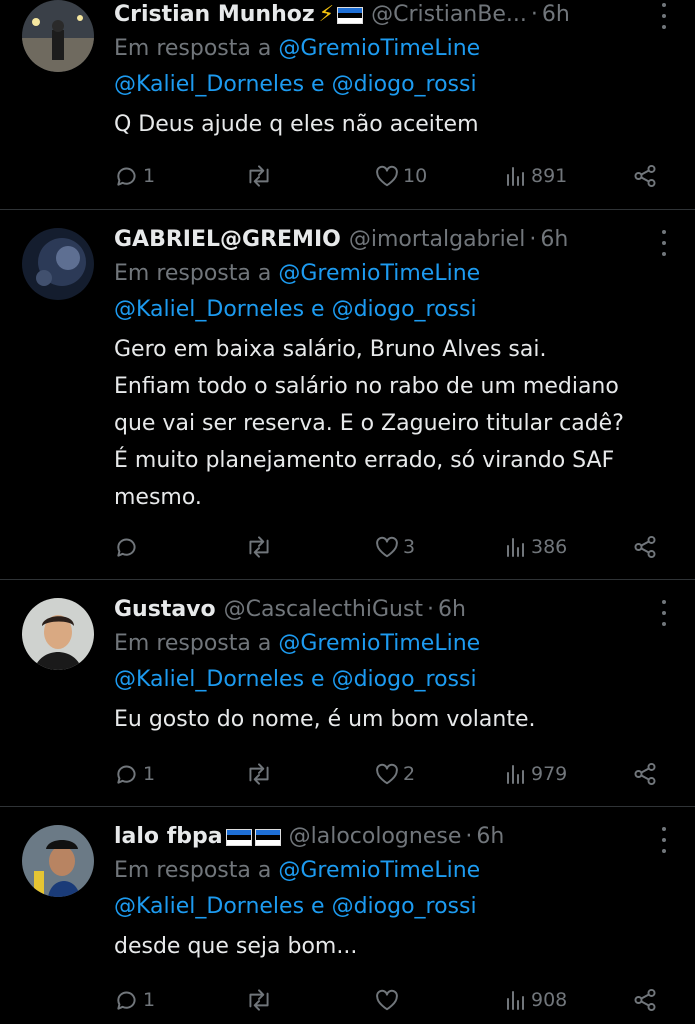 The height and width of the screenshot is (1024, 695). I want to click on views-button: 979, so click(535, 774).